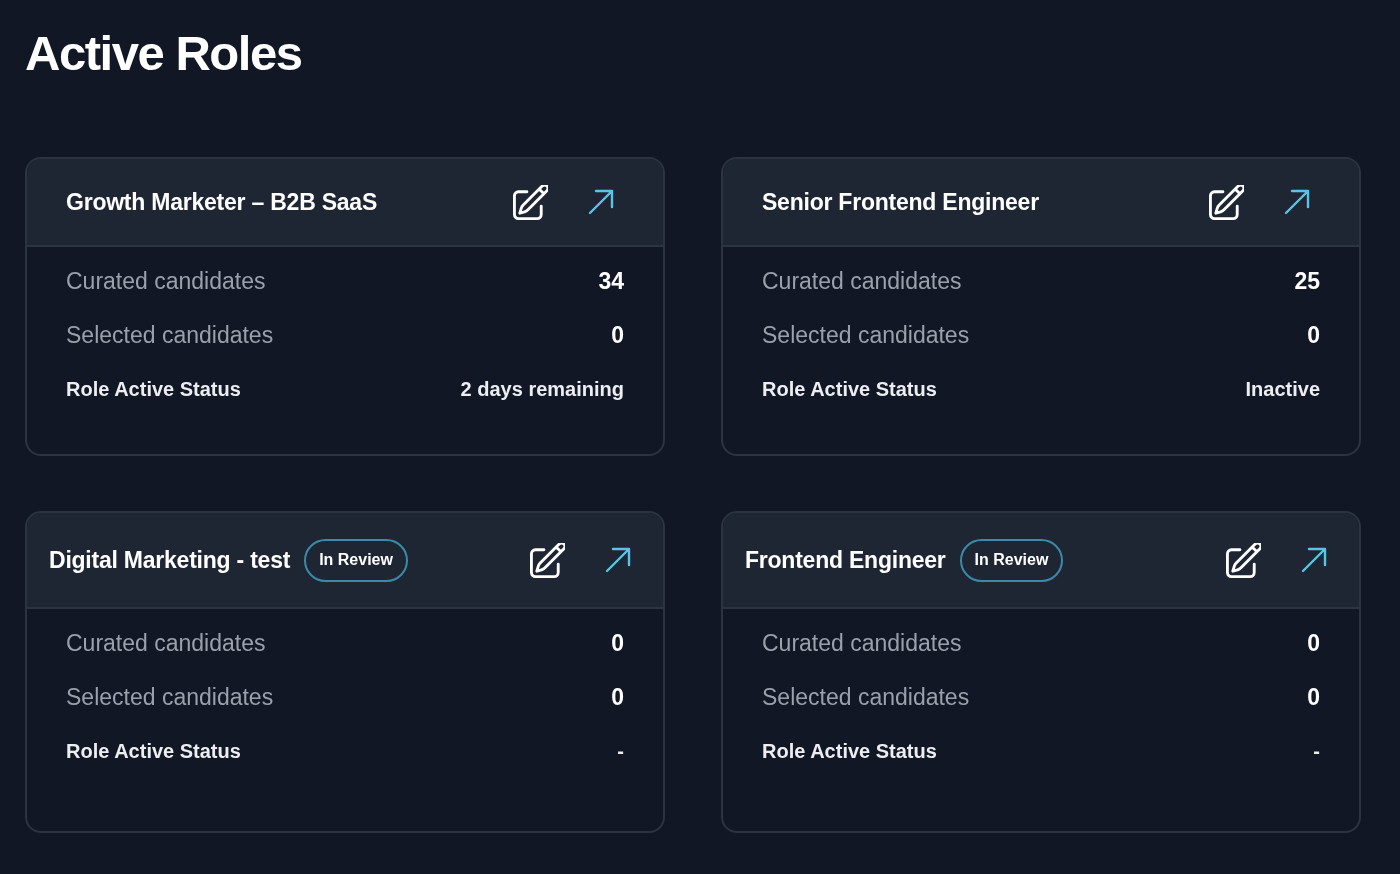 The image size is (1400, 874). I want to click on role-title: Digital Marketing - test, so click(170, 560).